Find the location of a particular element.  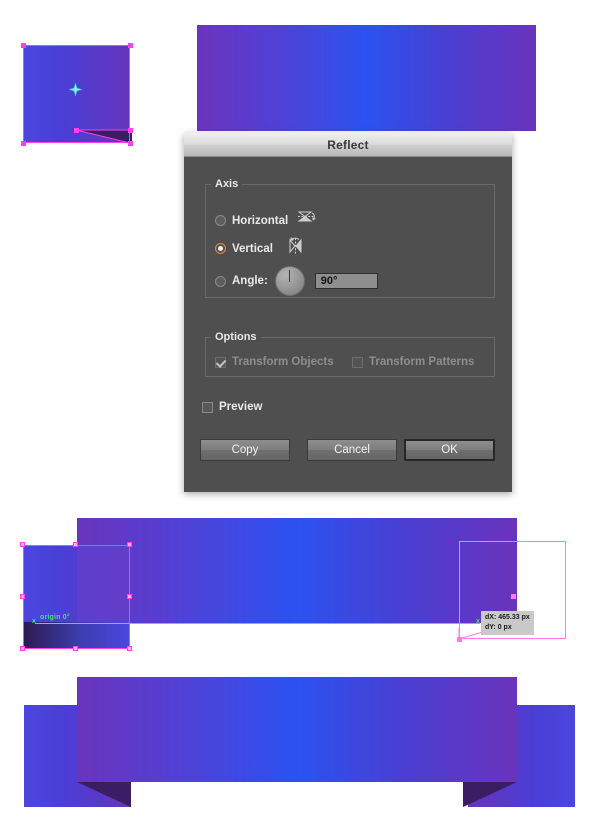

options-group-legend: Options is located at coordinates (236, 337).